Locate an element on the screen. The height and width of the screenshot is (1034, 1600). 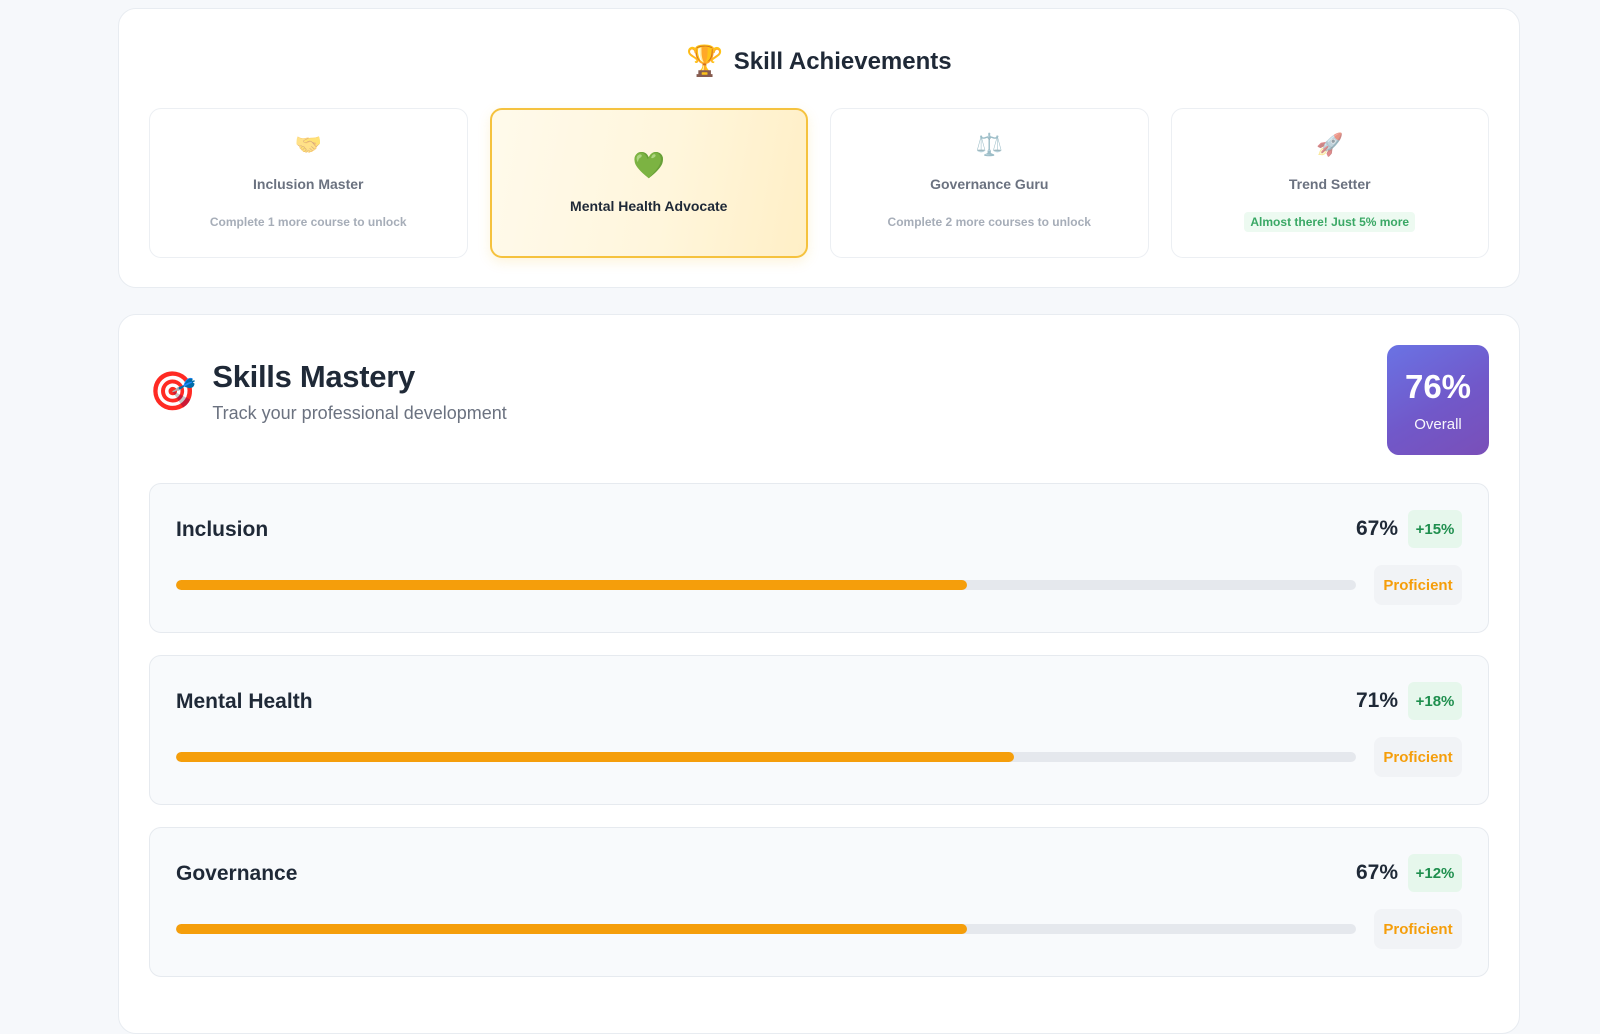
rocket-icon: 🚀 is located at coordinates (1330, 144).